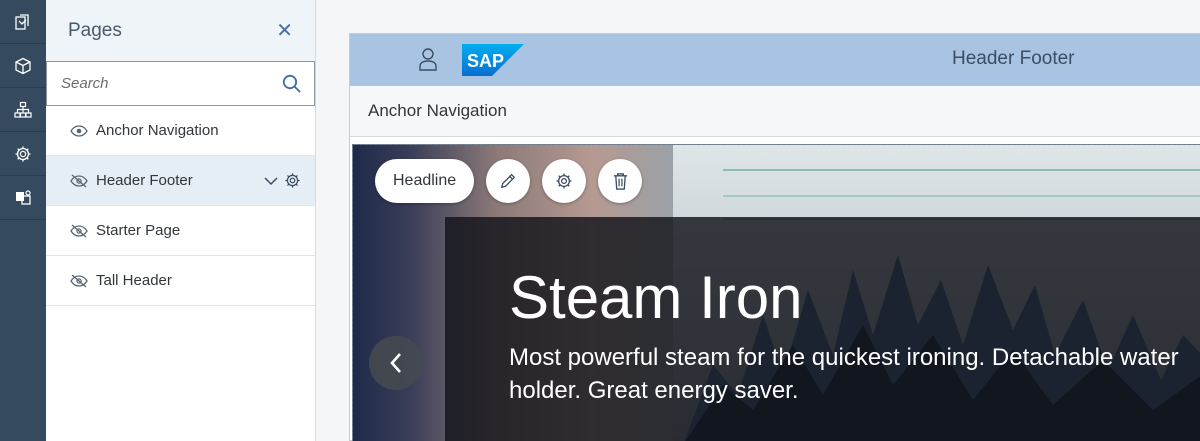 This screenshot has height=441, width=1200. I want to click on page-item-header-footer: Header Footer, so click(180, 181).